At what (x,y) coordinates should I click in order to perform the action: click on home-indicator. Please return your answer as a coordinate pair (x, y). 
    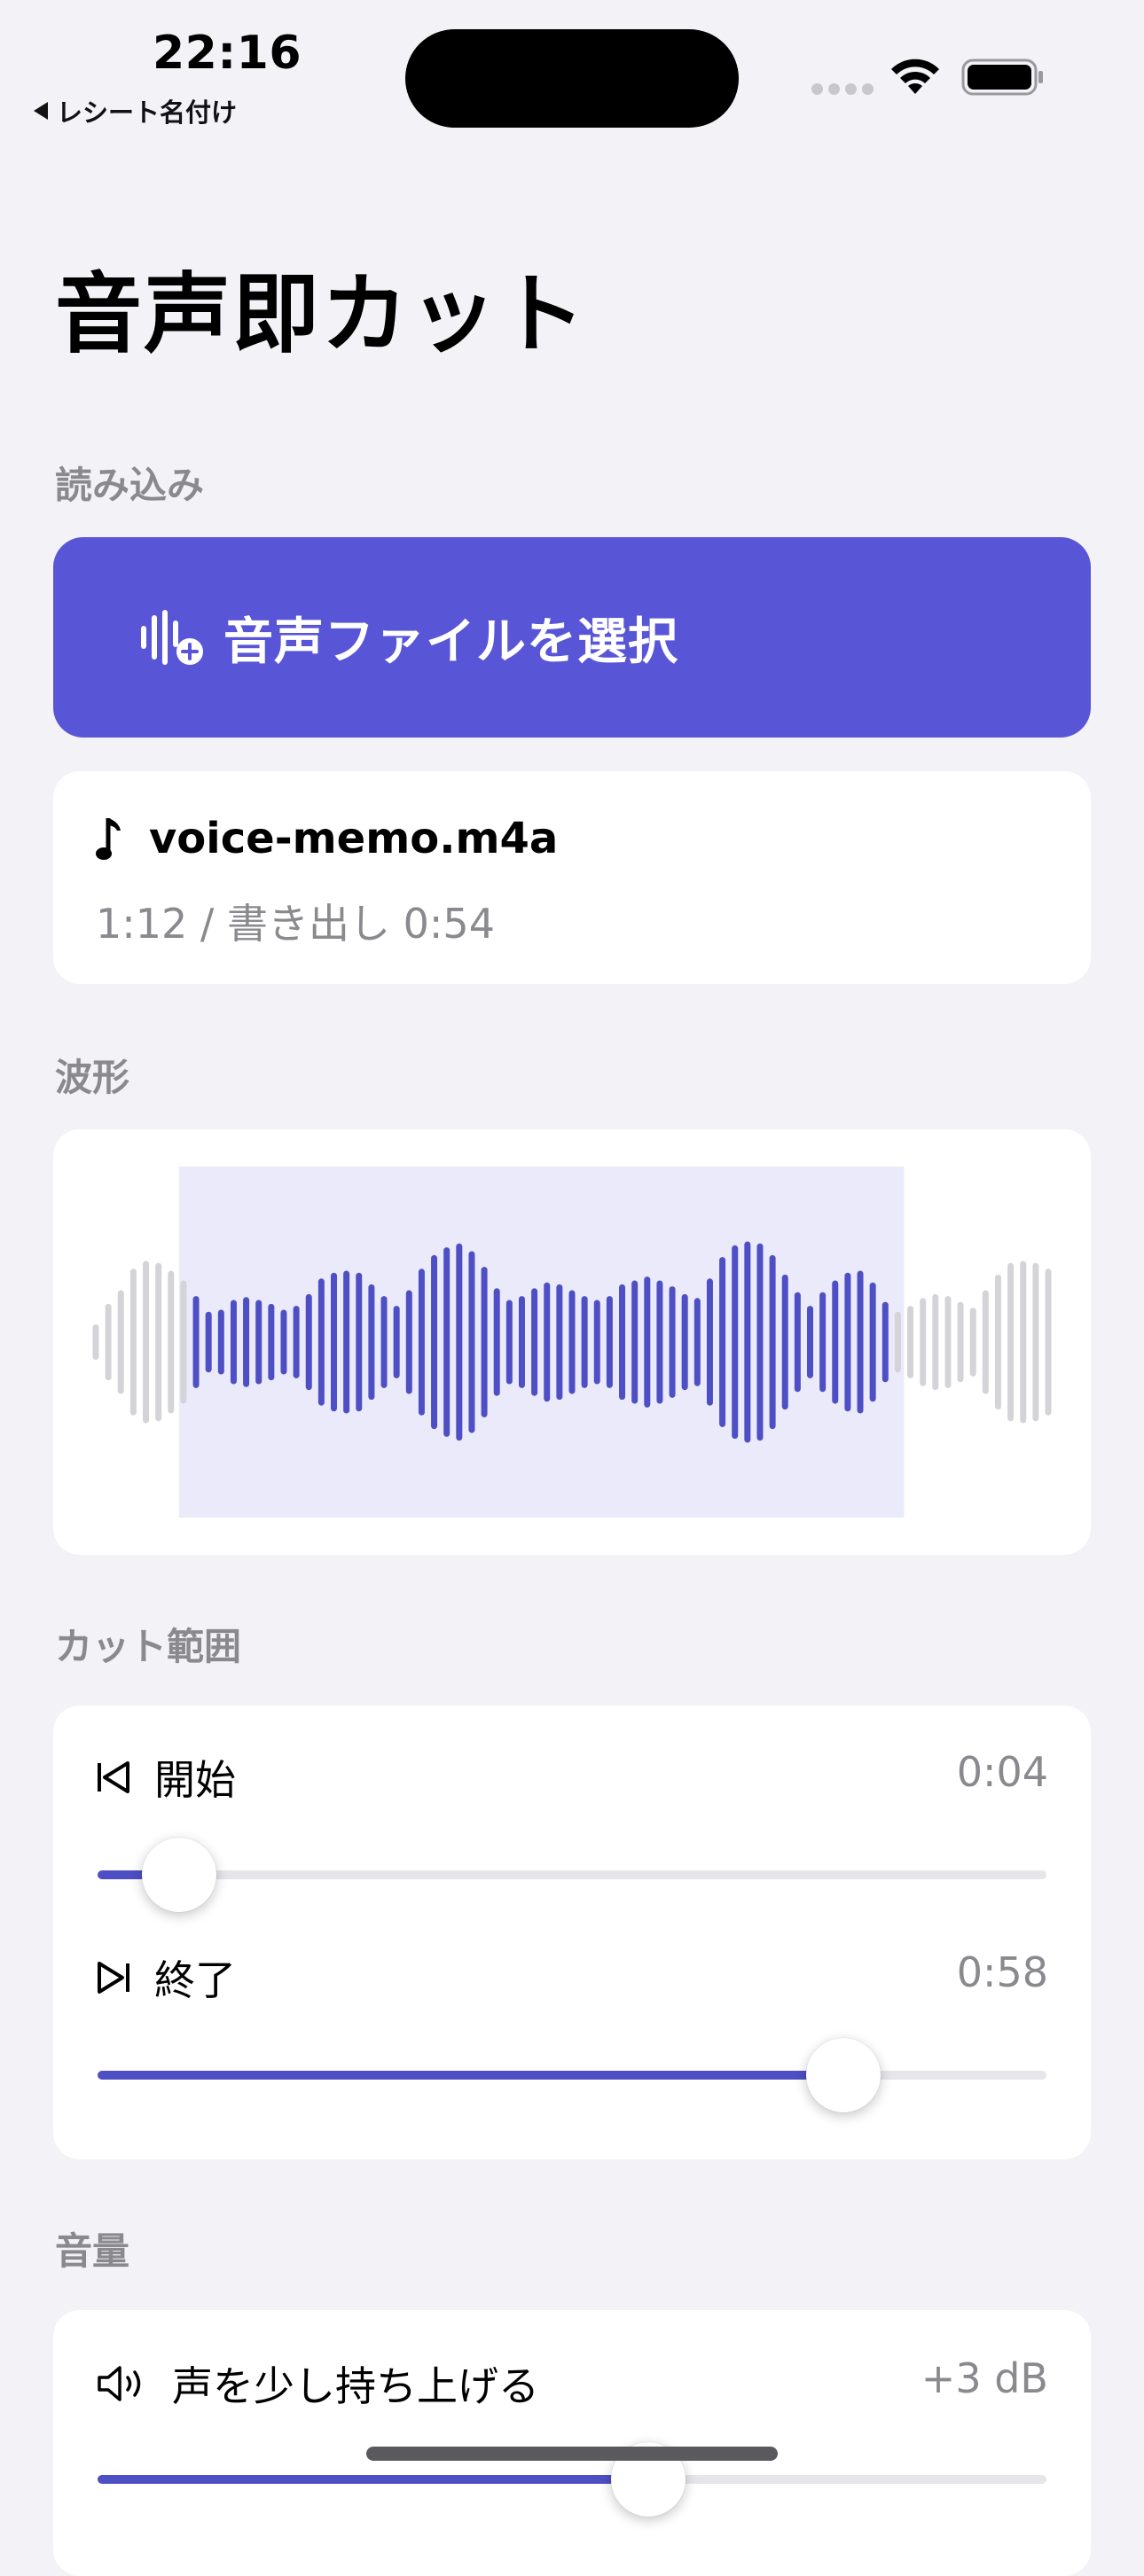
    Looking at the image, I should click on (572, 2454).